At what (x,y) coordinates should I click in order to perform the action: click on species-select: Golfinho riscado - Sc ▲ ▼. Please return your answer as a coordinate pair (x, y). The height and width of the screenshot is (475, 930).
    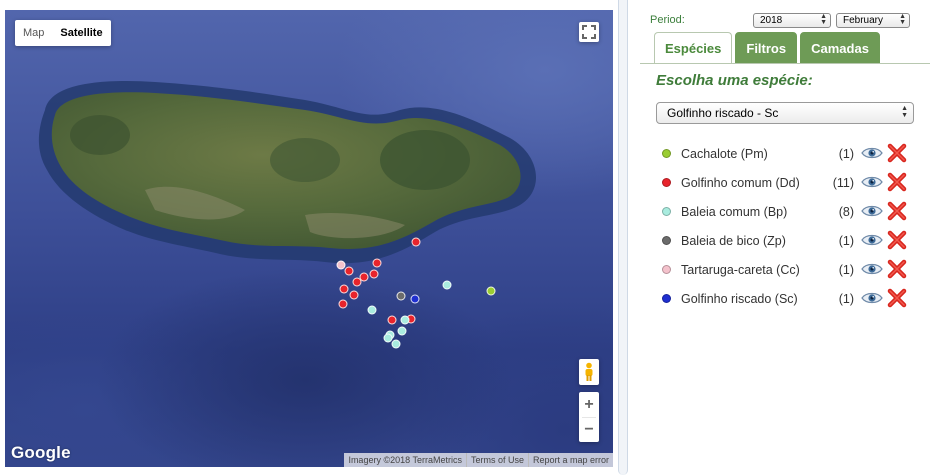
    Looking at the image, I should click on (785, 113).